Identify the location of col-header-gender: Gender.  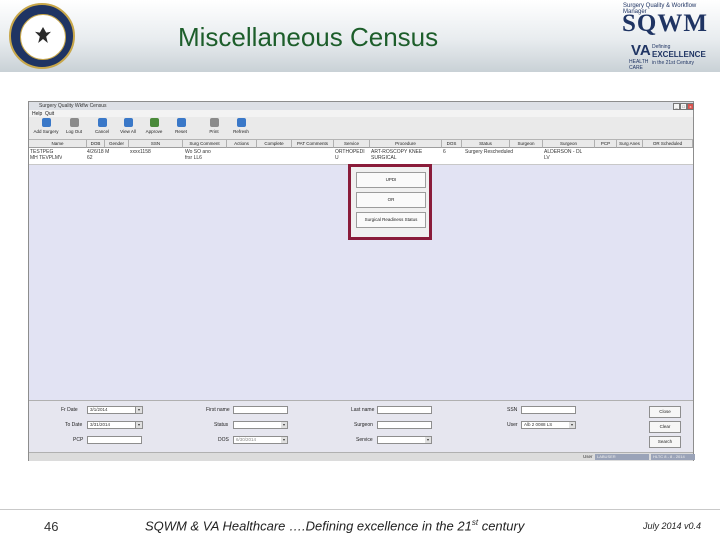
(117, 144).